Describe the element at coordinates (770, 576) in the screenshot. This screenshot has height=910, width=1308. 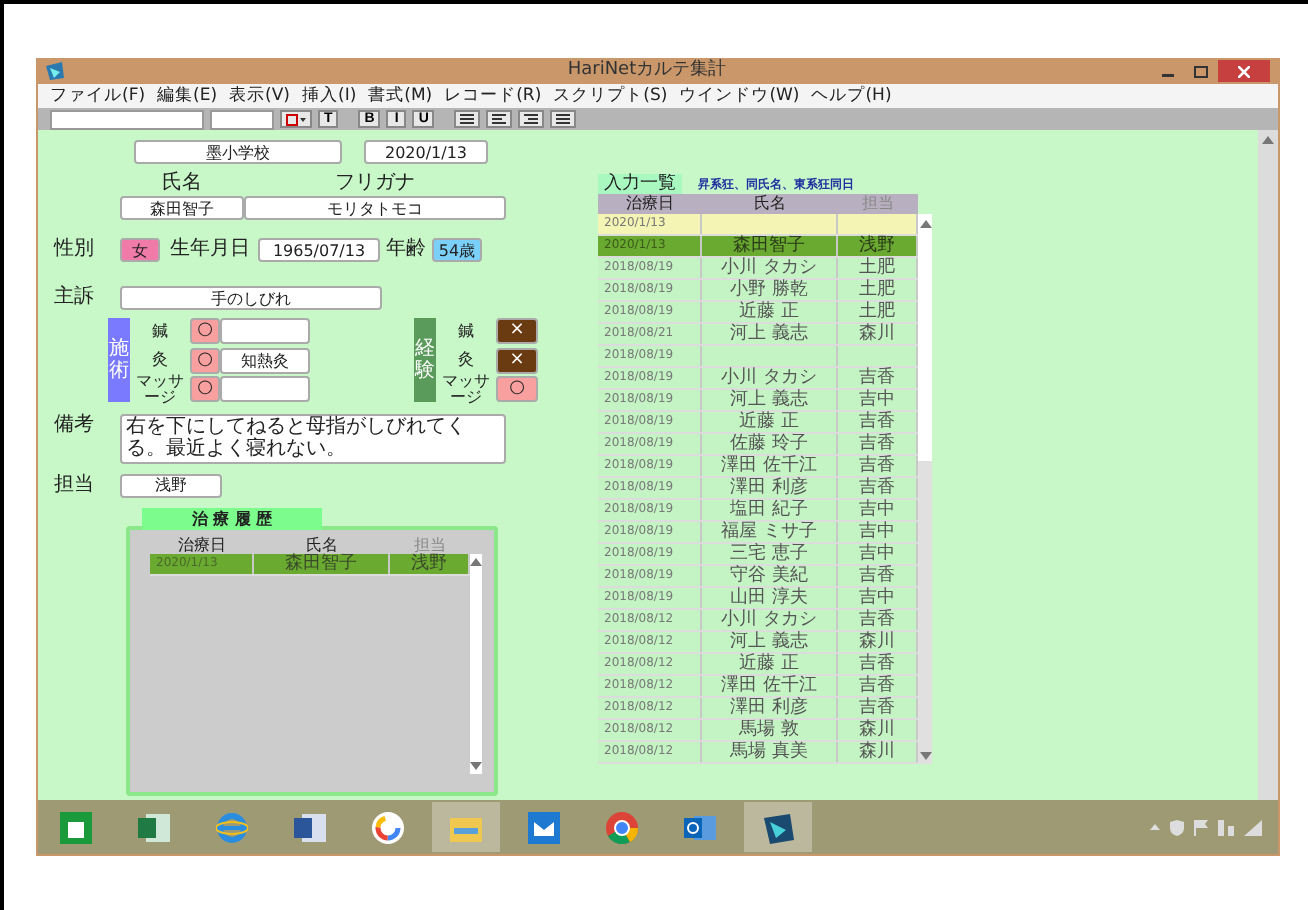
I see `table-cell: 守谷 美紀` at that location.